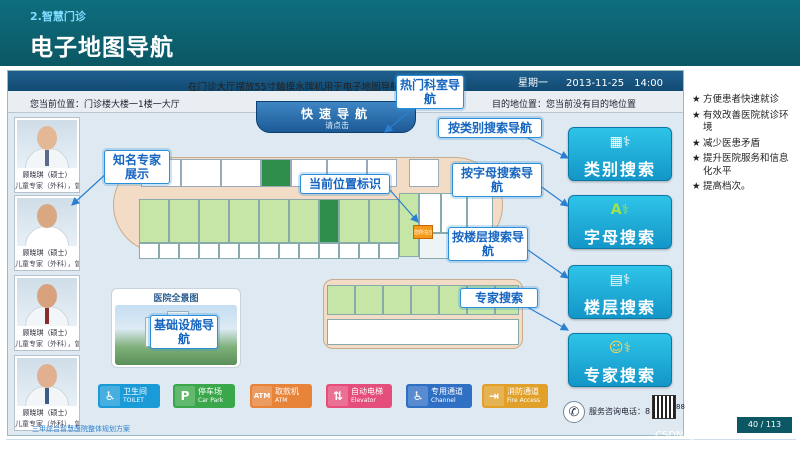 This screenshot has height=450, width=800. I want to click on legend-label: 自动电梯, so click(367, 391).